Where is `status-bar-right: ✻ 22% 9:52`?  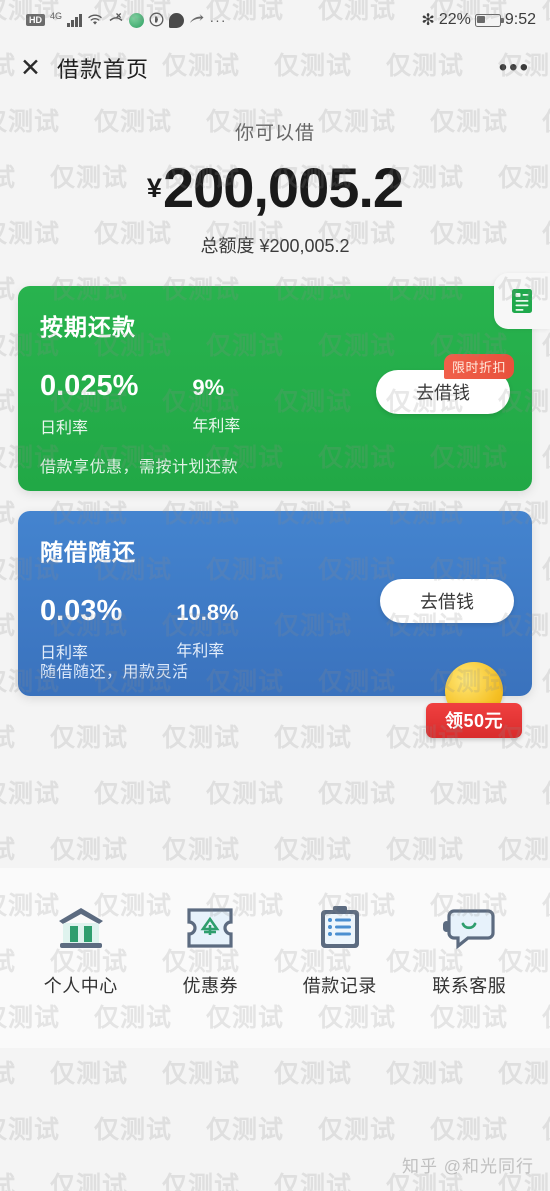
status-bar-right: ✻ 22% 9:52 is located at coordinates (478, 20).